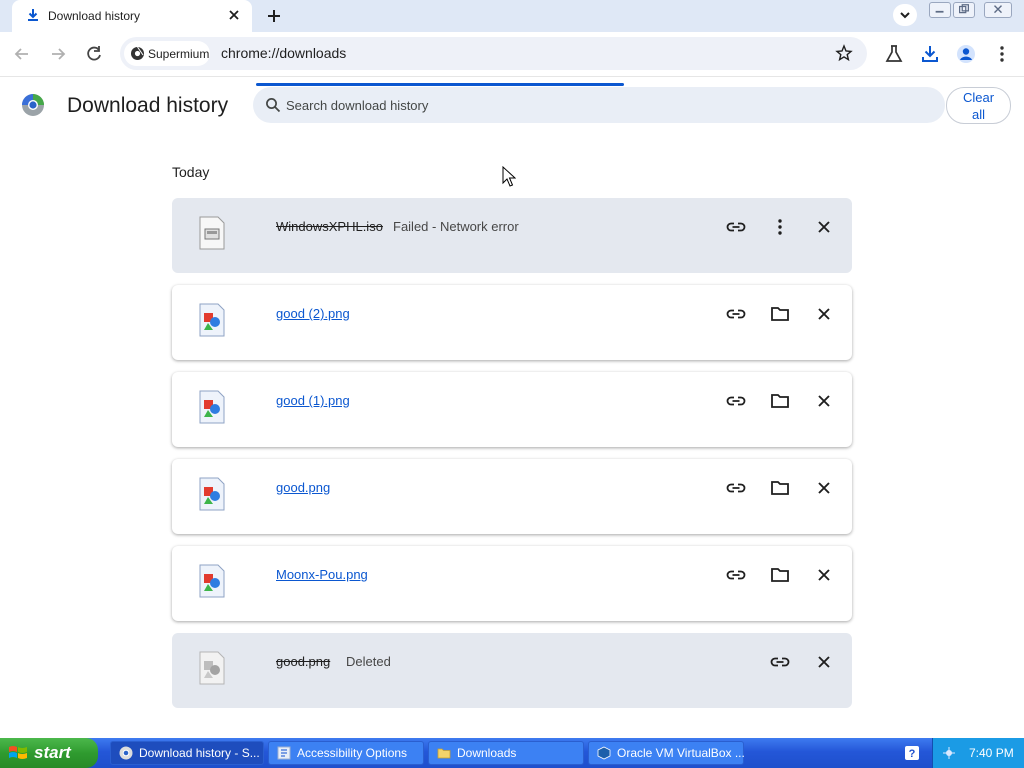 The width and height of the screenshot is (1024, 768). What do you see at coordinates (329, 226) in the screenshot?
I see `download-file-name: WindowsXPHL.iso` at bounding box center [329, 226].